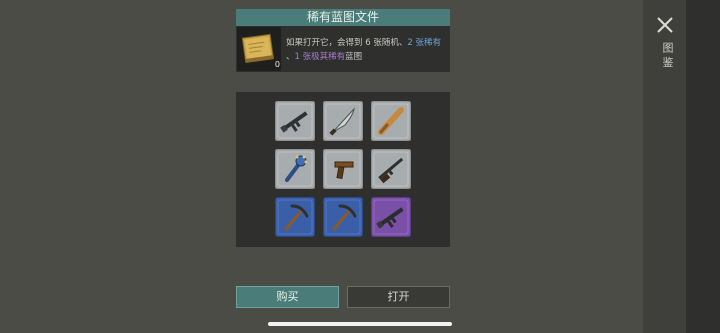 This screenshot has width=720, height=333. I want to click on codex-label: 图 鉴, so click(665, 55).